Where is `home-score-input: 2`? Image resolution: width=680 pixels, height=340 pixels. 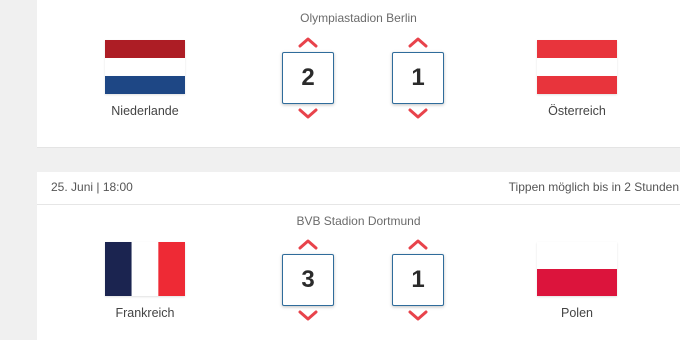 home-score-input: 2 is located at coordinates (308, 78).